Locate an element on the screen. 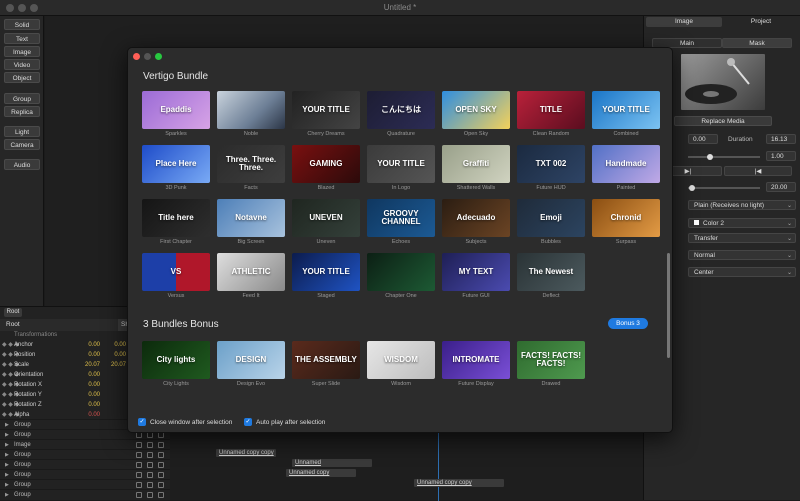 This screenshot has width=800, height=501. audio-button: Audio is located at coordinates (22, 164).